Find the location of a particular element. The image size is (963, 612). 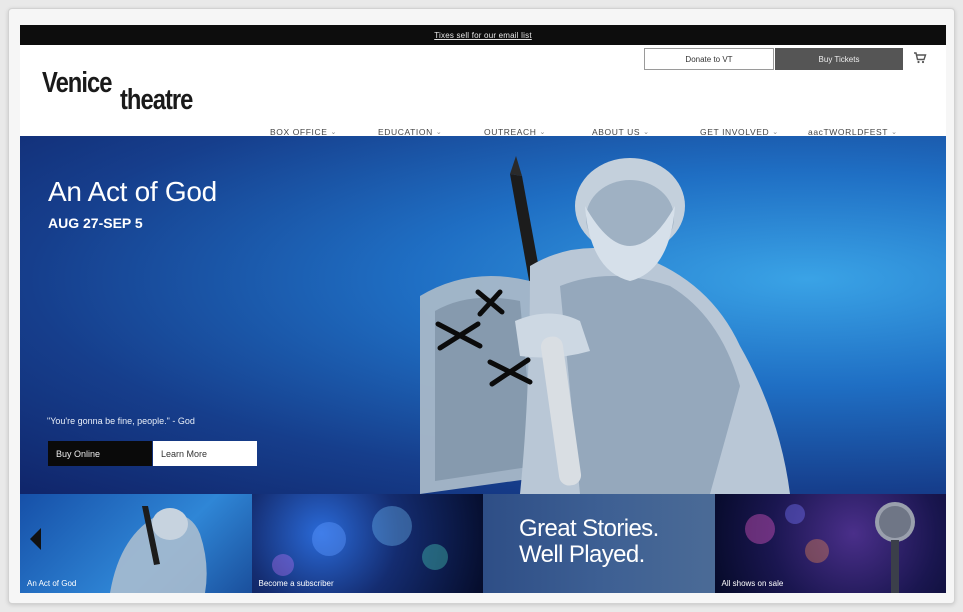

thumb-great-stories: Great Stories. Well Played. is located at coordinates (599, 543).